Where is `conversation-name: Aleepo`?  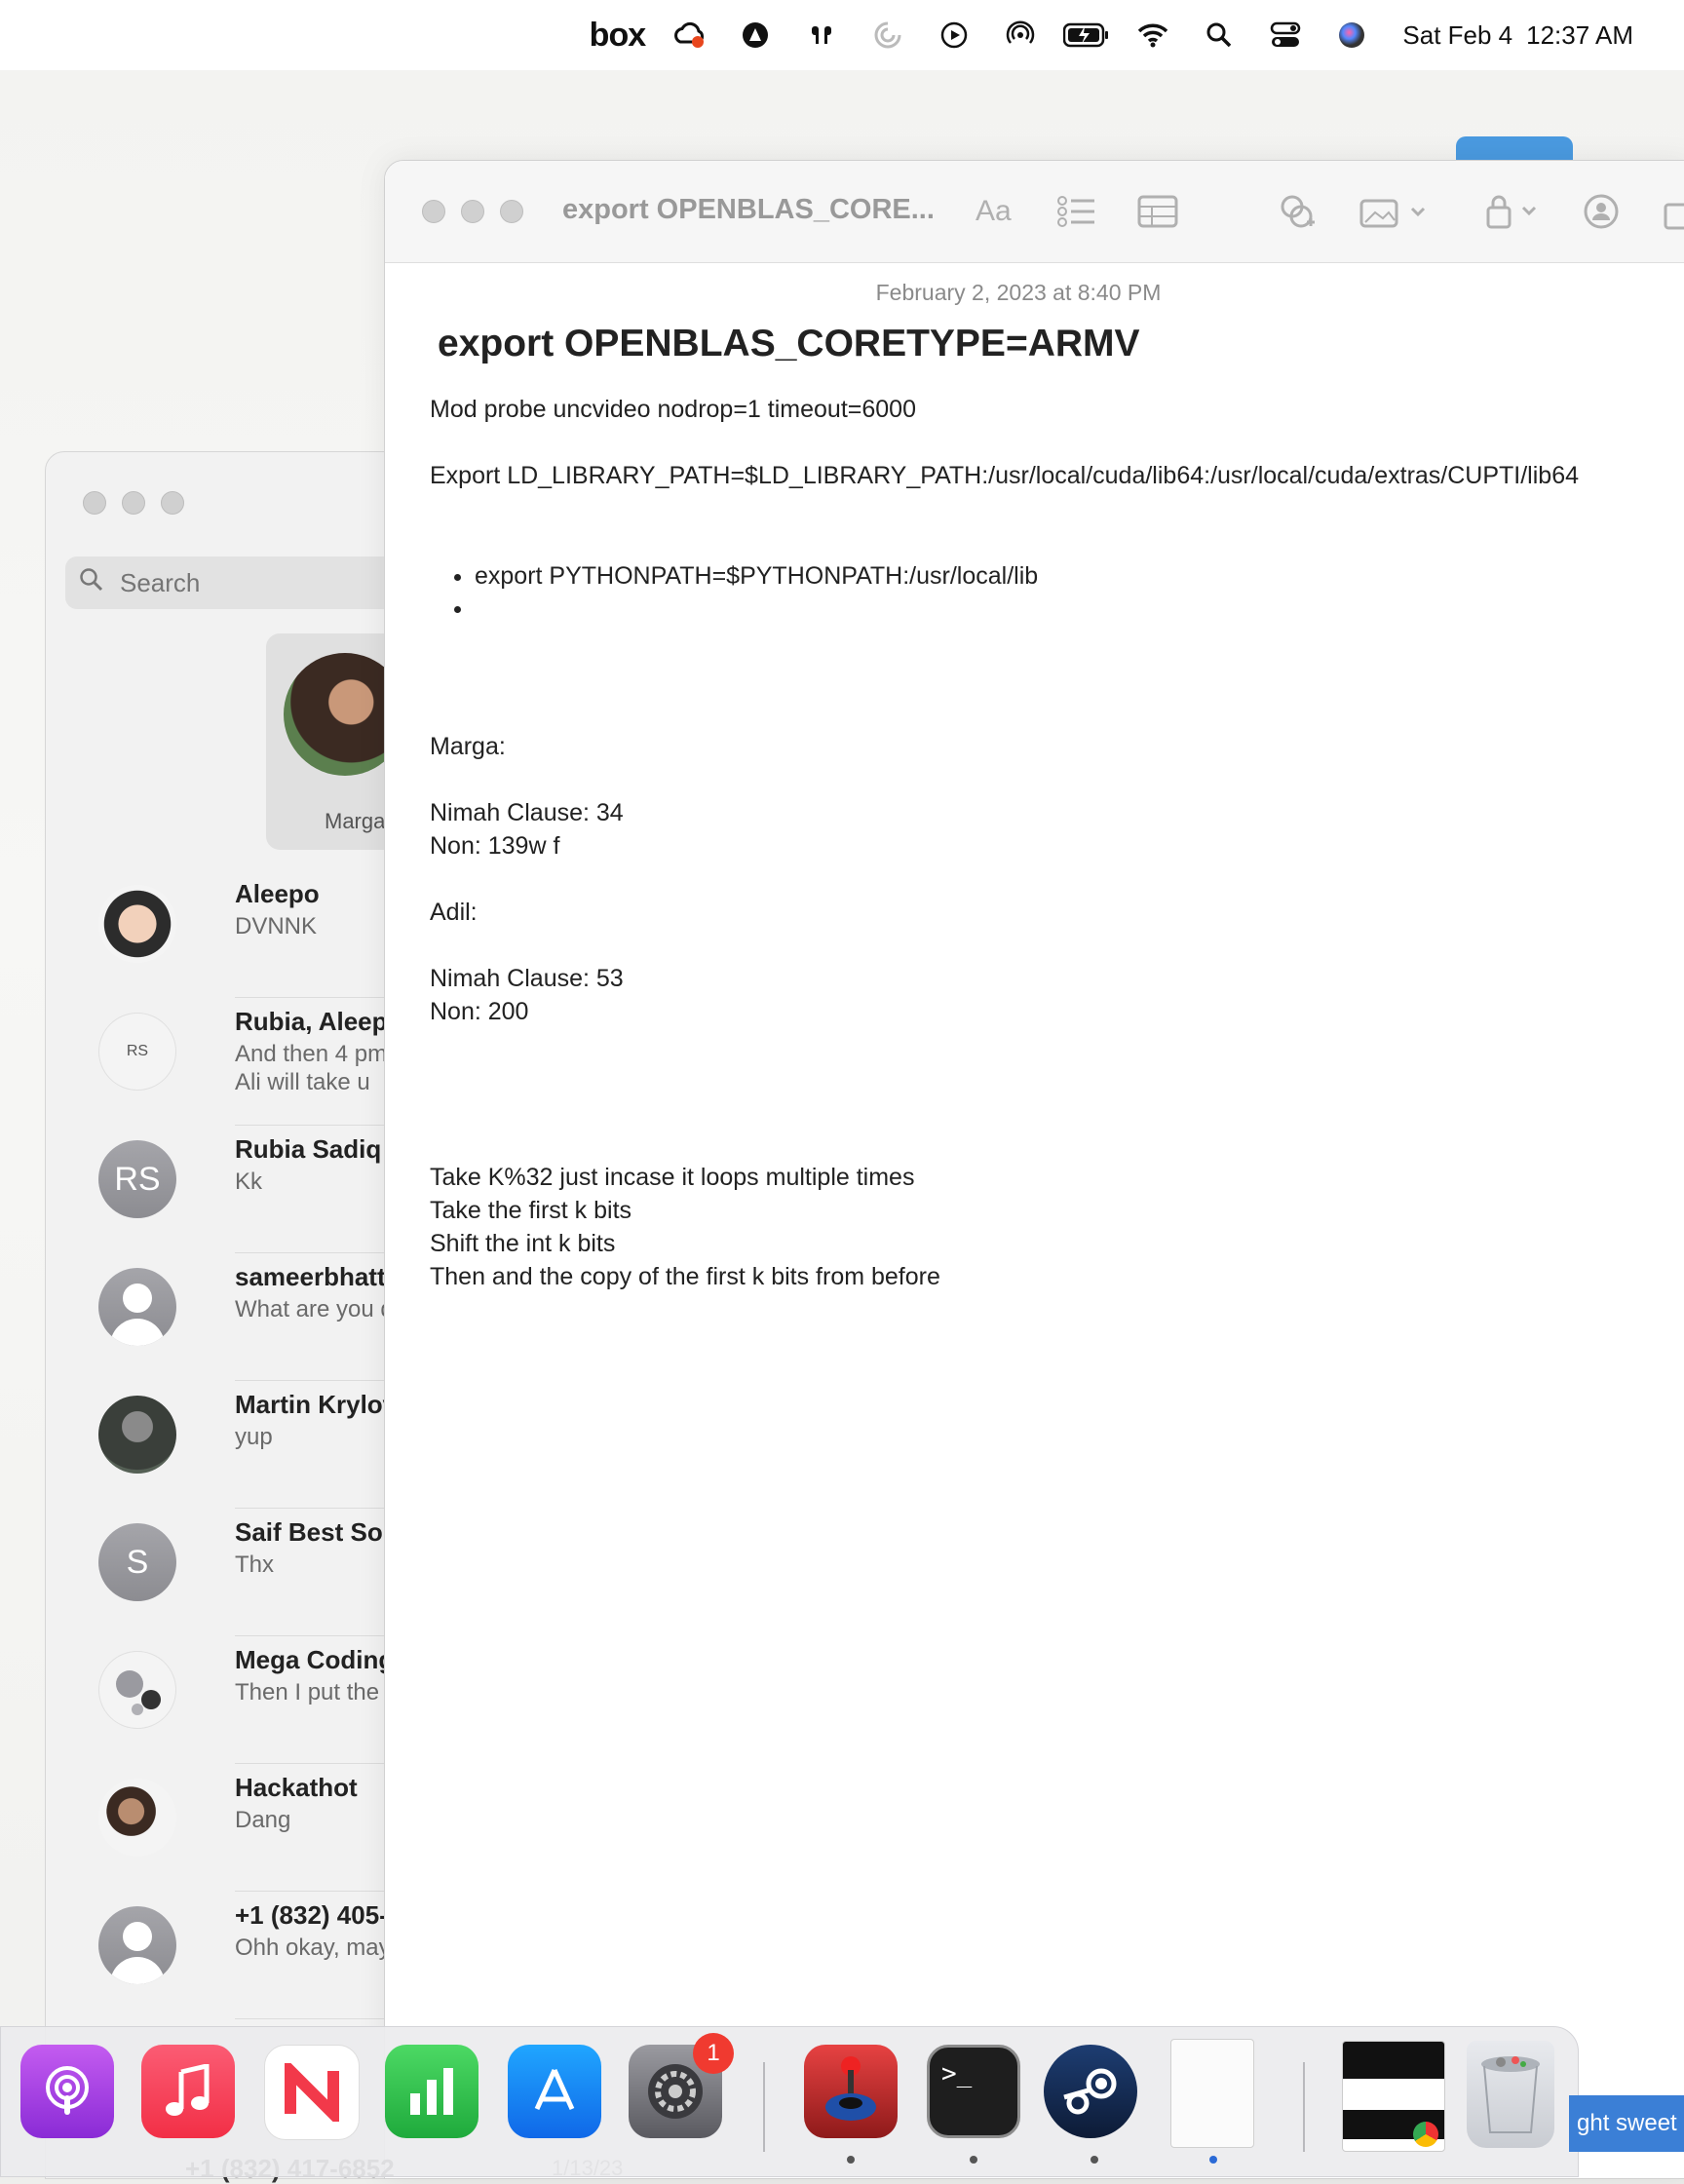
conversation-name: Aleepo is located at coordinates (278, 893).